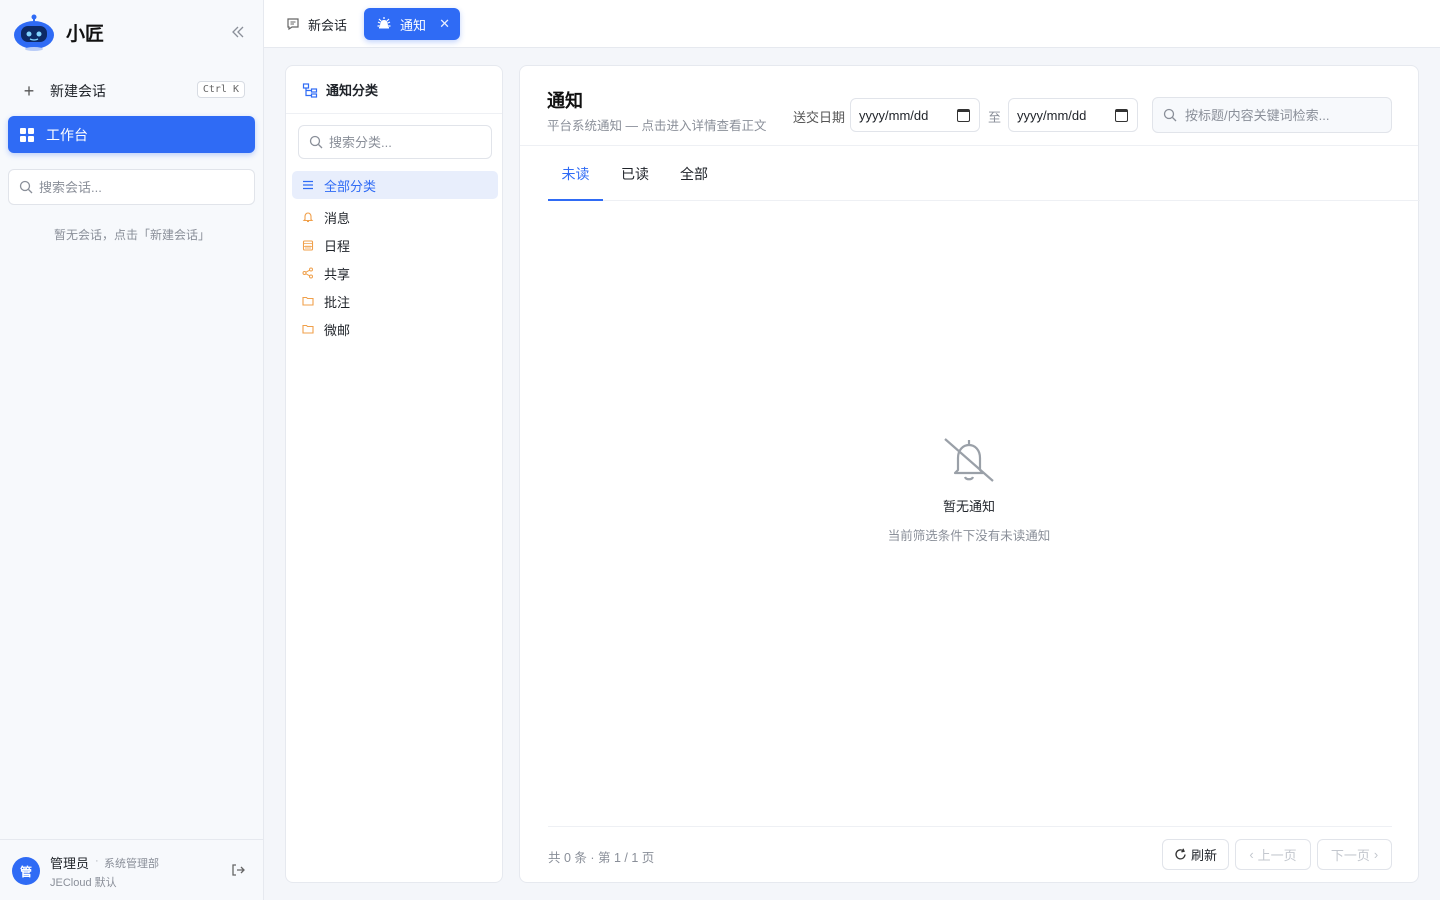 This screenshot has height=900, width=1440. I want to click on next-page-label: 下一页, so click(1350, 855).